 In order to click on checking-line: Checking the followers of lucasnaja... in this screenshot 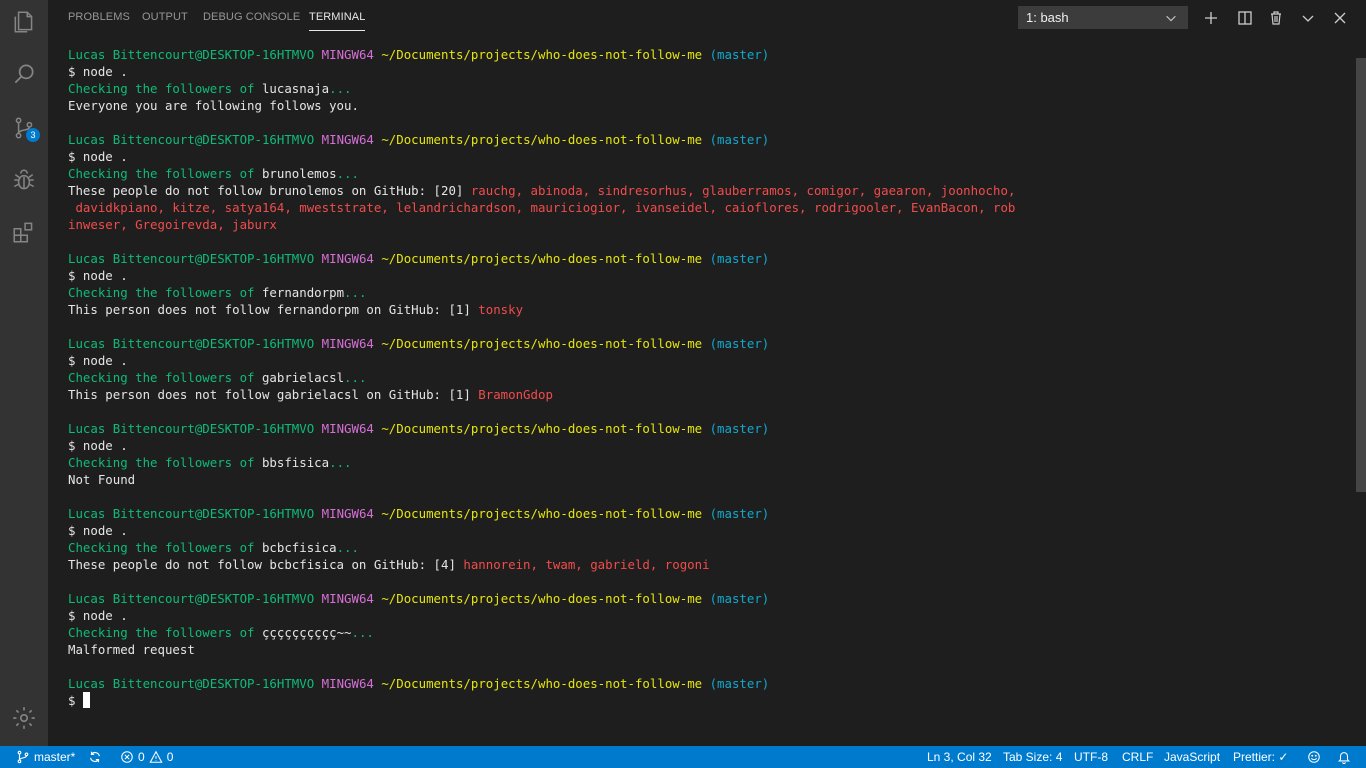, I will do `click(708, 88)`.